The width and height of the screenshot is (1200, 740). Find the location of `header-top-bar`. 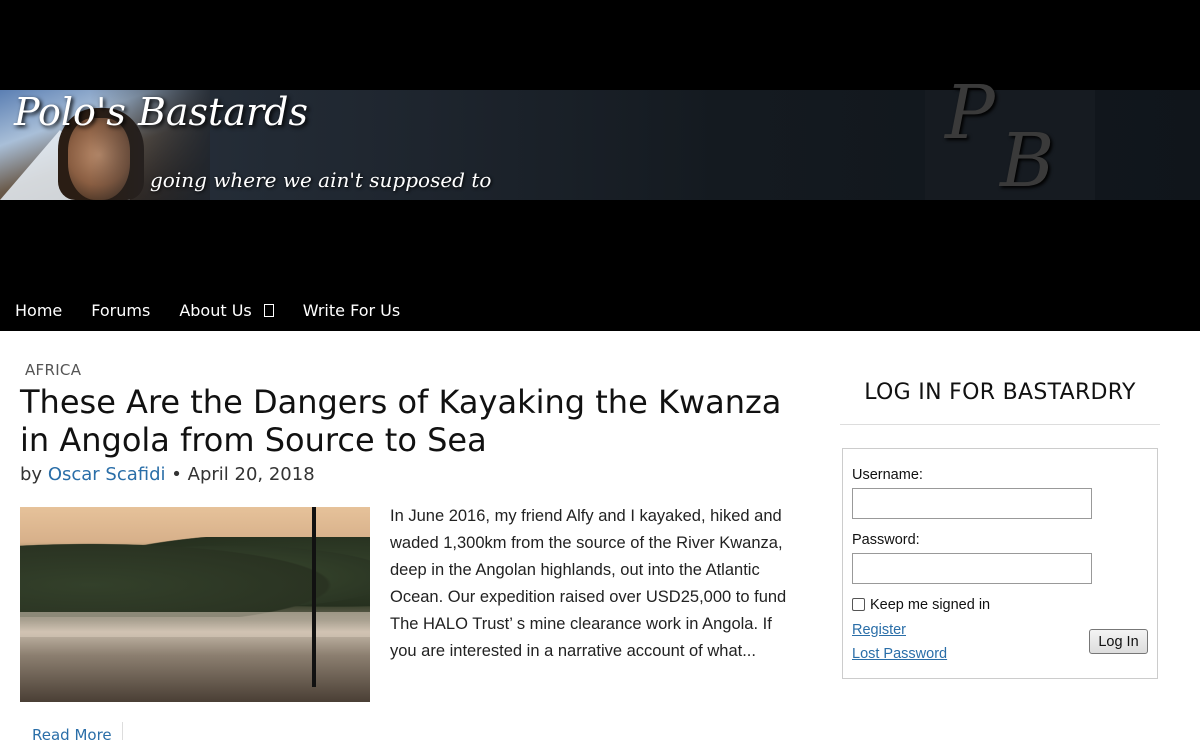

header-top-bar is located at coordinates (600, 45).